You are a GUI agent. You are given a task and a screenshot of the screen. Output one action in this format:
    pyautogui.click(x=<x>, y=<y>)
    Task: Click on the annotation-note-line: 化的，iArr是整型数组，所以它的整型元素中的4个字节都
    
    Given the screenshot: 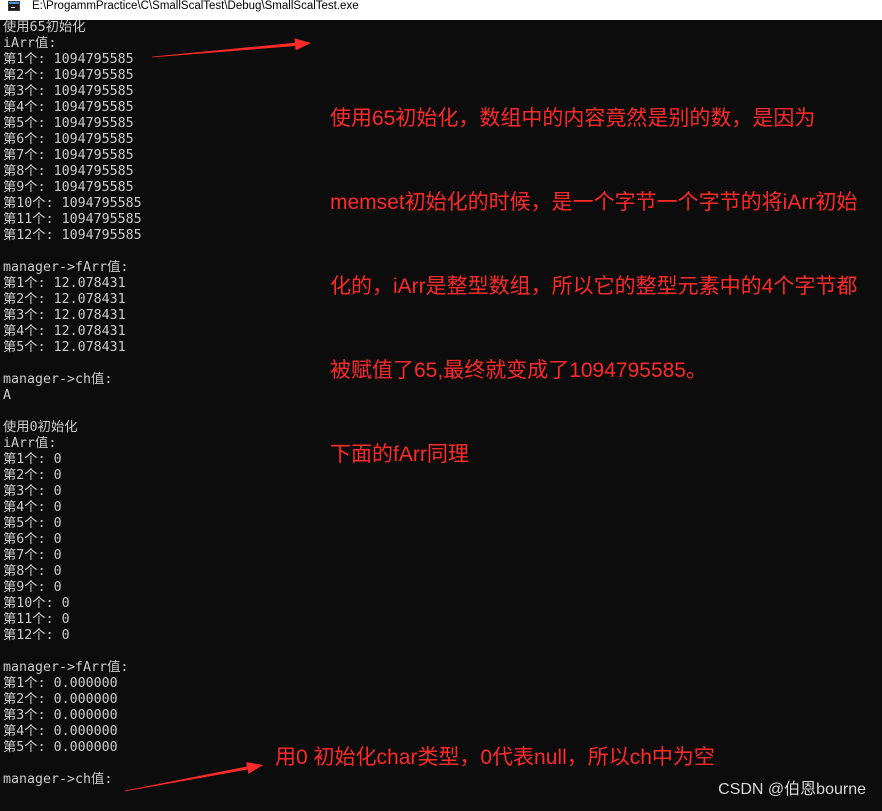 What is the action you would take?
    pyautogui.click(x=594, y=286)
    